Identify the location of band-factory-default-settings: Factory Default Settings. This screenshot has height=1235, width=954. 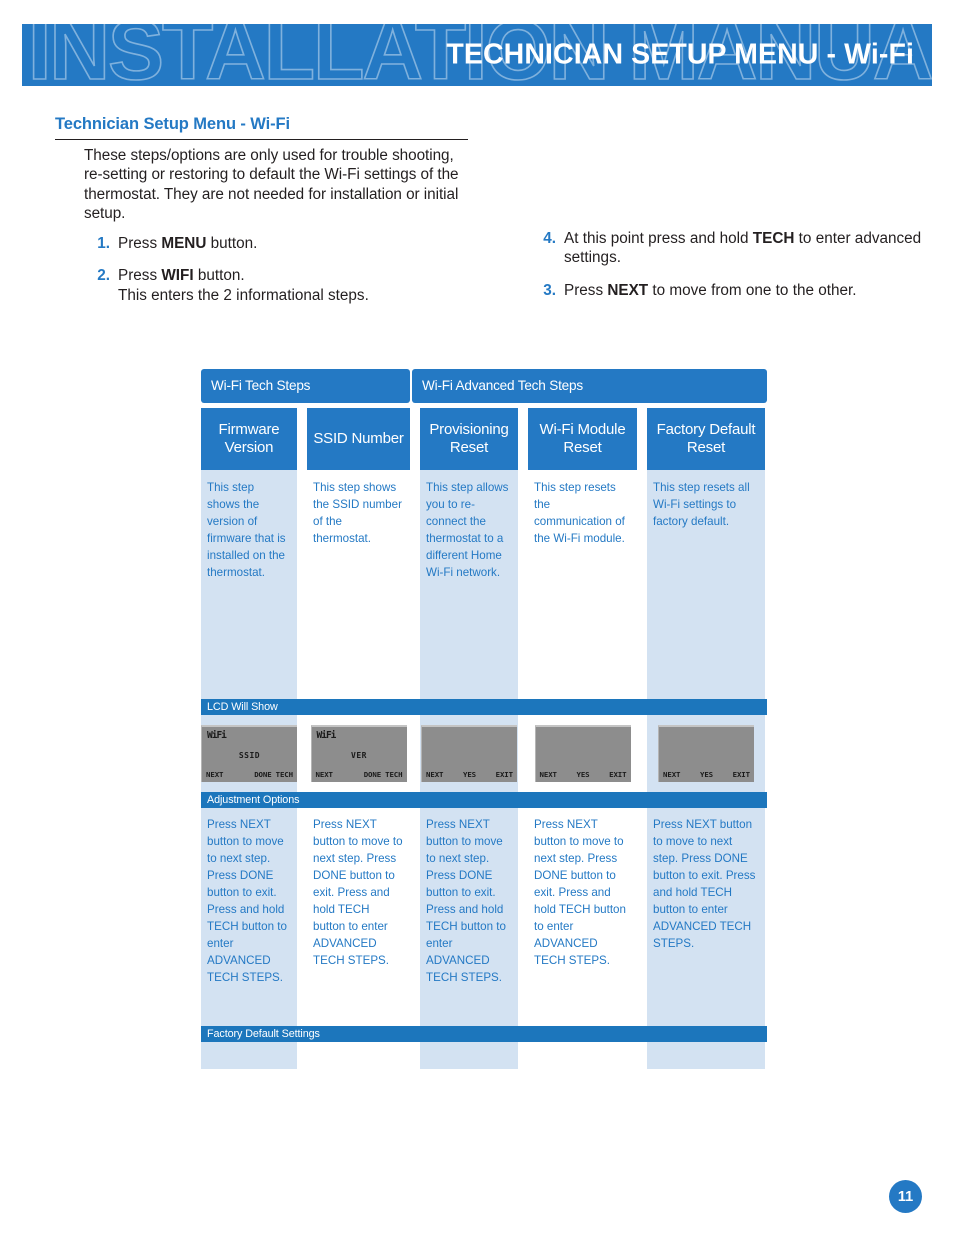
(484, 1034).